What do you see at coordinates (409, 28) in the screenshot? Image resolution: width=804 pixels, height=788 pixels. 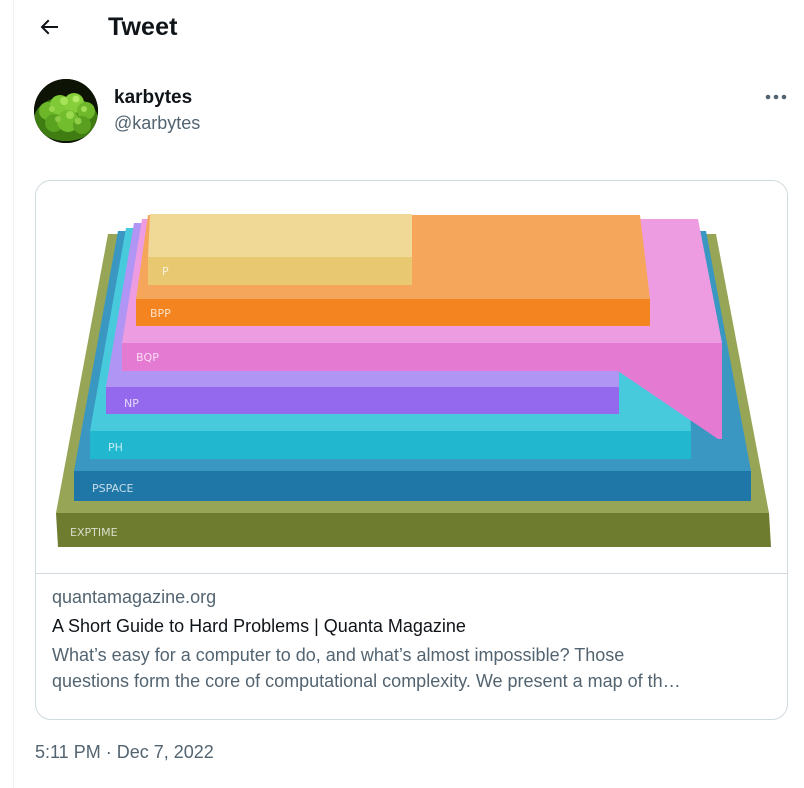 I see `page-header: Tweet` at bounding box center [409, 28].